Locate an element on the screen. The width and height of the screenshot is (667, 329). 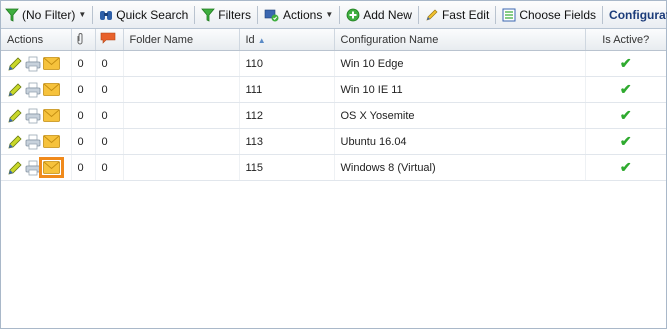
actions-icon is located at coordinates (271, 15).